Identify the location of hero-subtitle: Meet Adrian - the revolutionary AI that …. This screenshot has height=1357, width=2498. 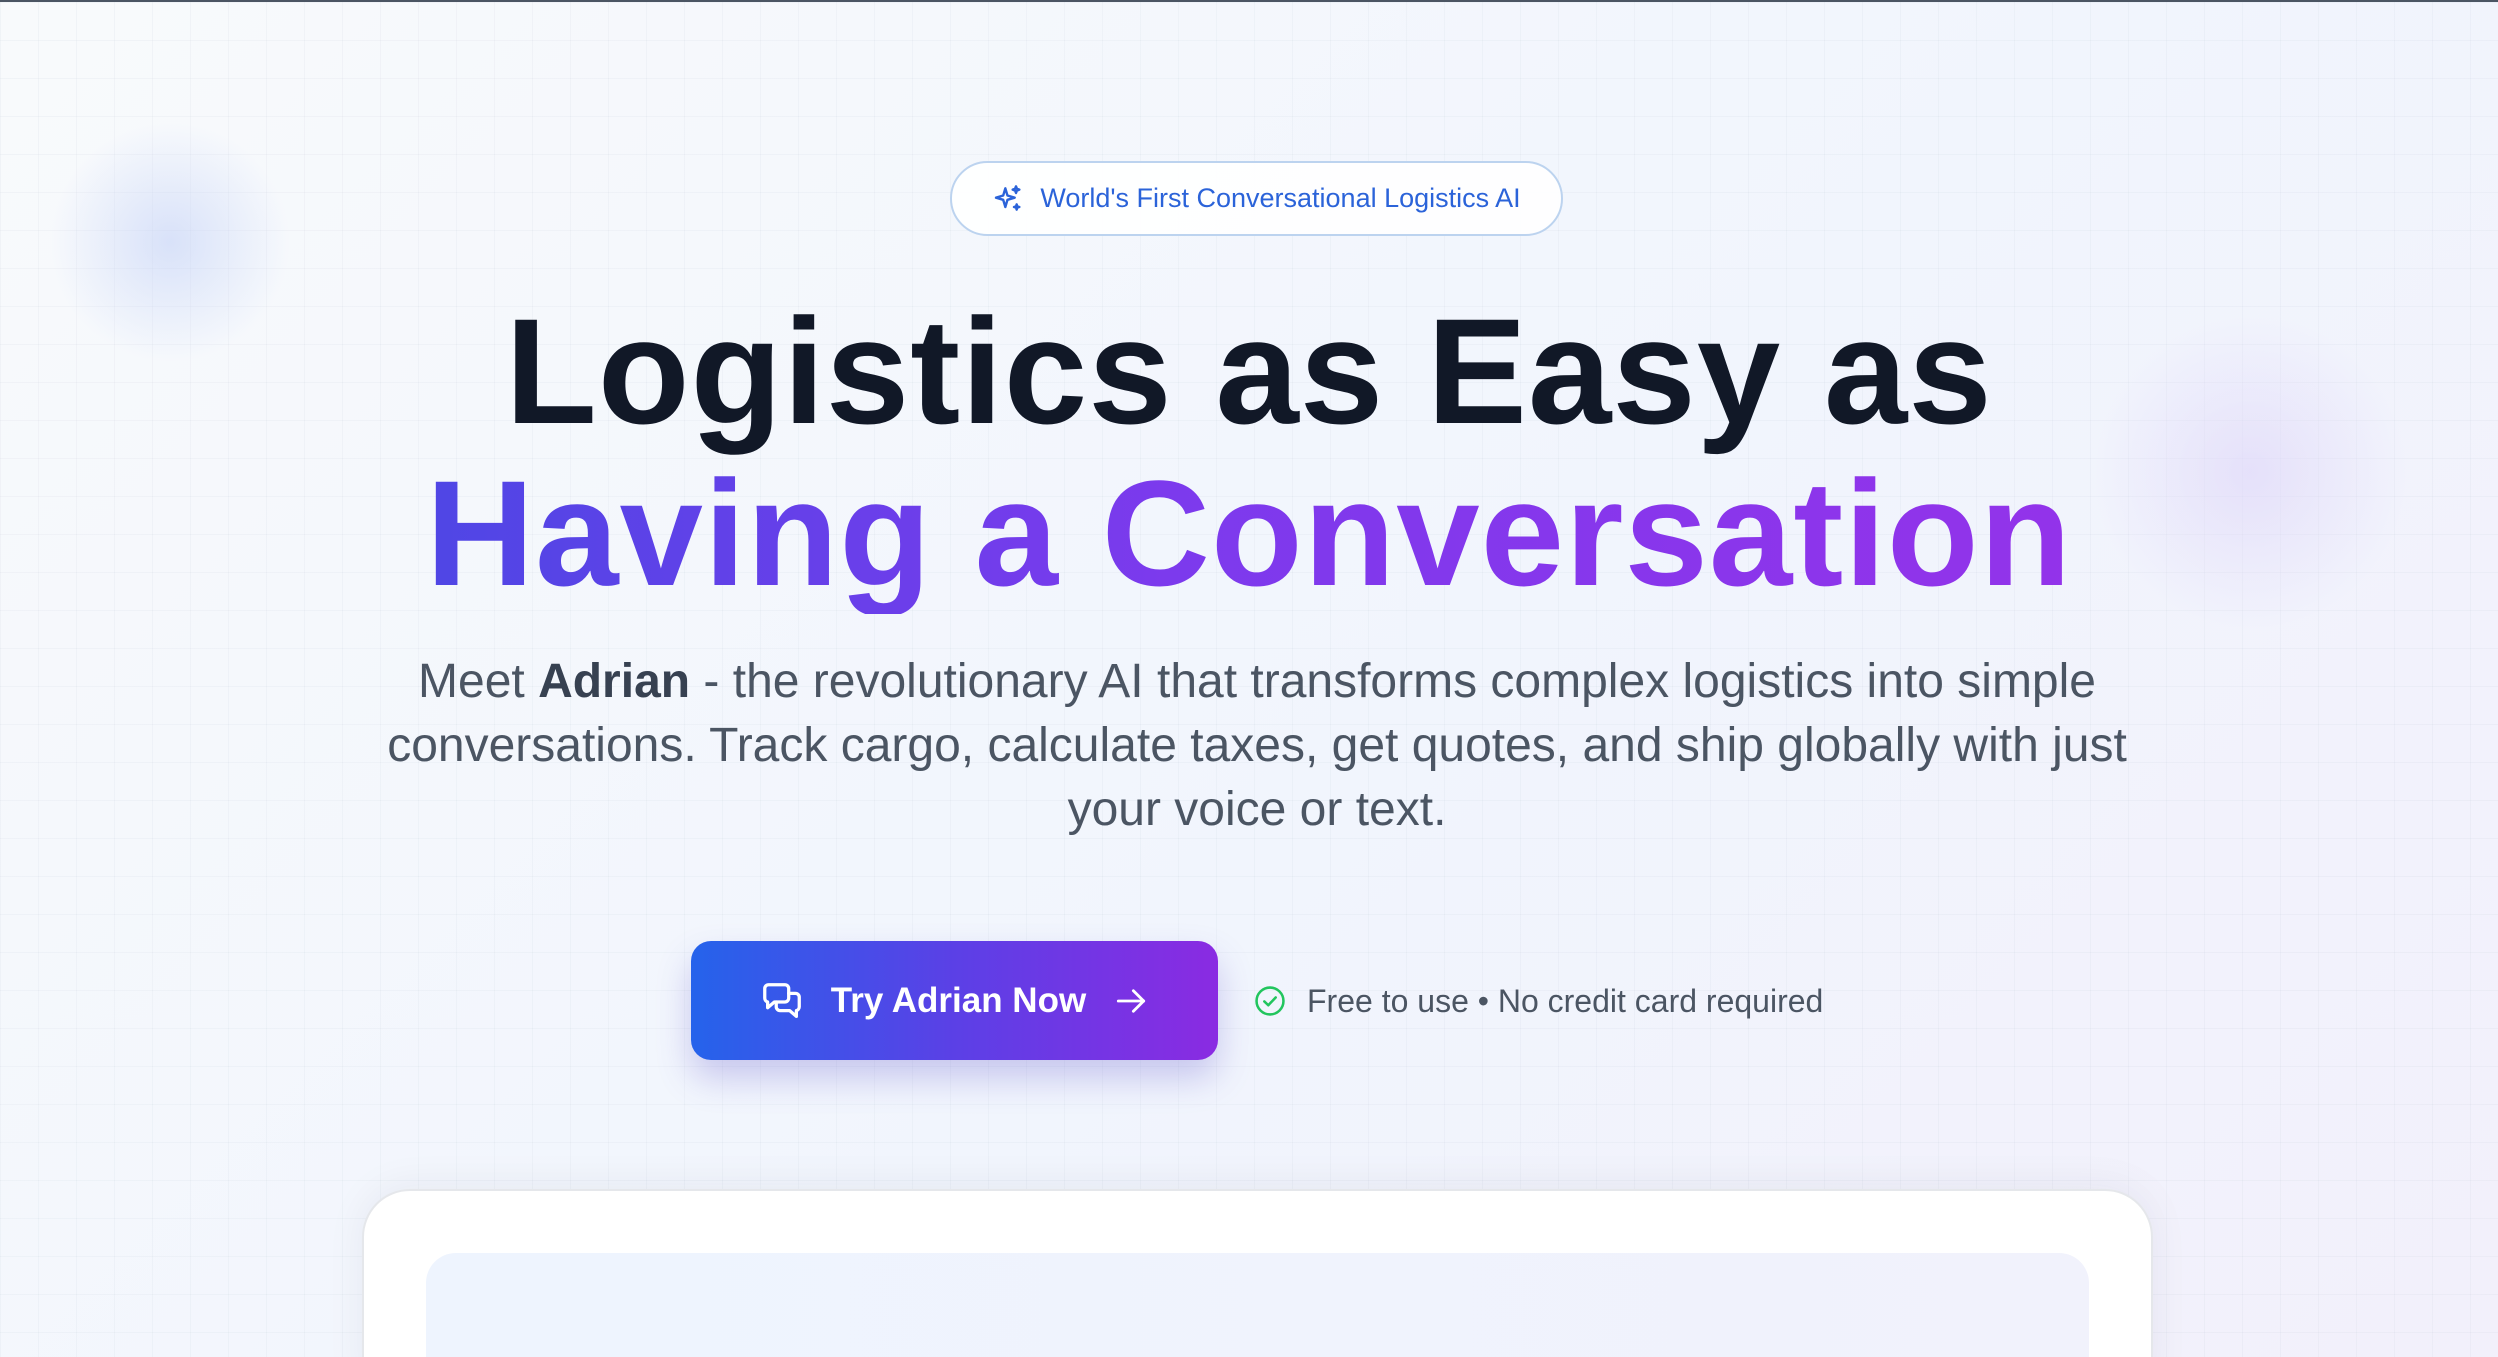
(1257, 746).